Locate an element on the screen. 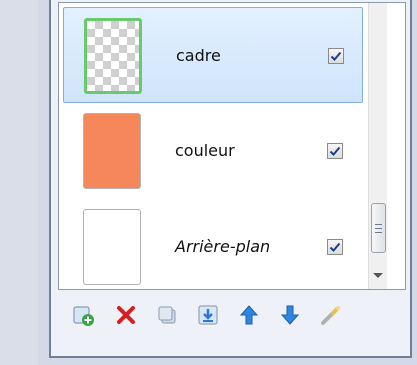  duplicate-layer-icon is located at coordinates (167, 315).